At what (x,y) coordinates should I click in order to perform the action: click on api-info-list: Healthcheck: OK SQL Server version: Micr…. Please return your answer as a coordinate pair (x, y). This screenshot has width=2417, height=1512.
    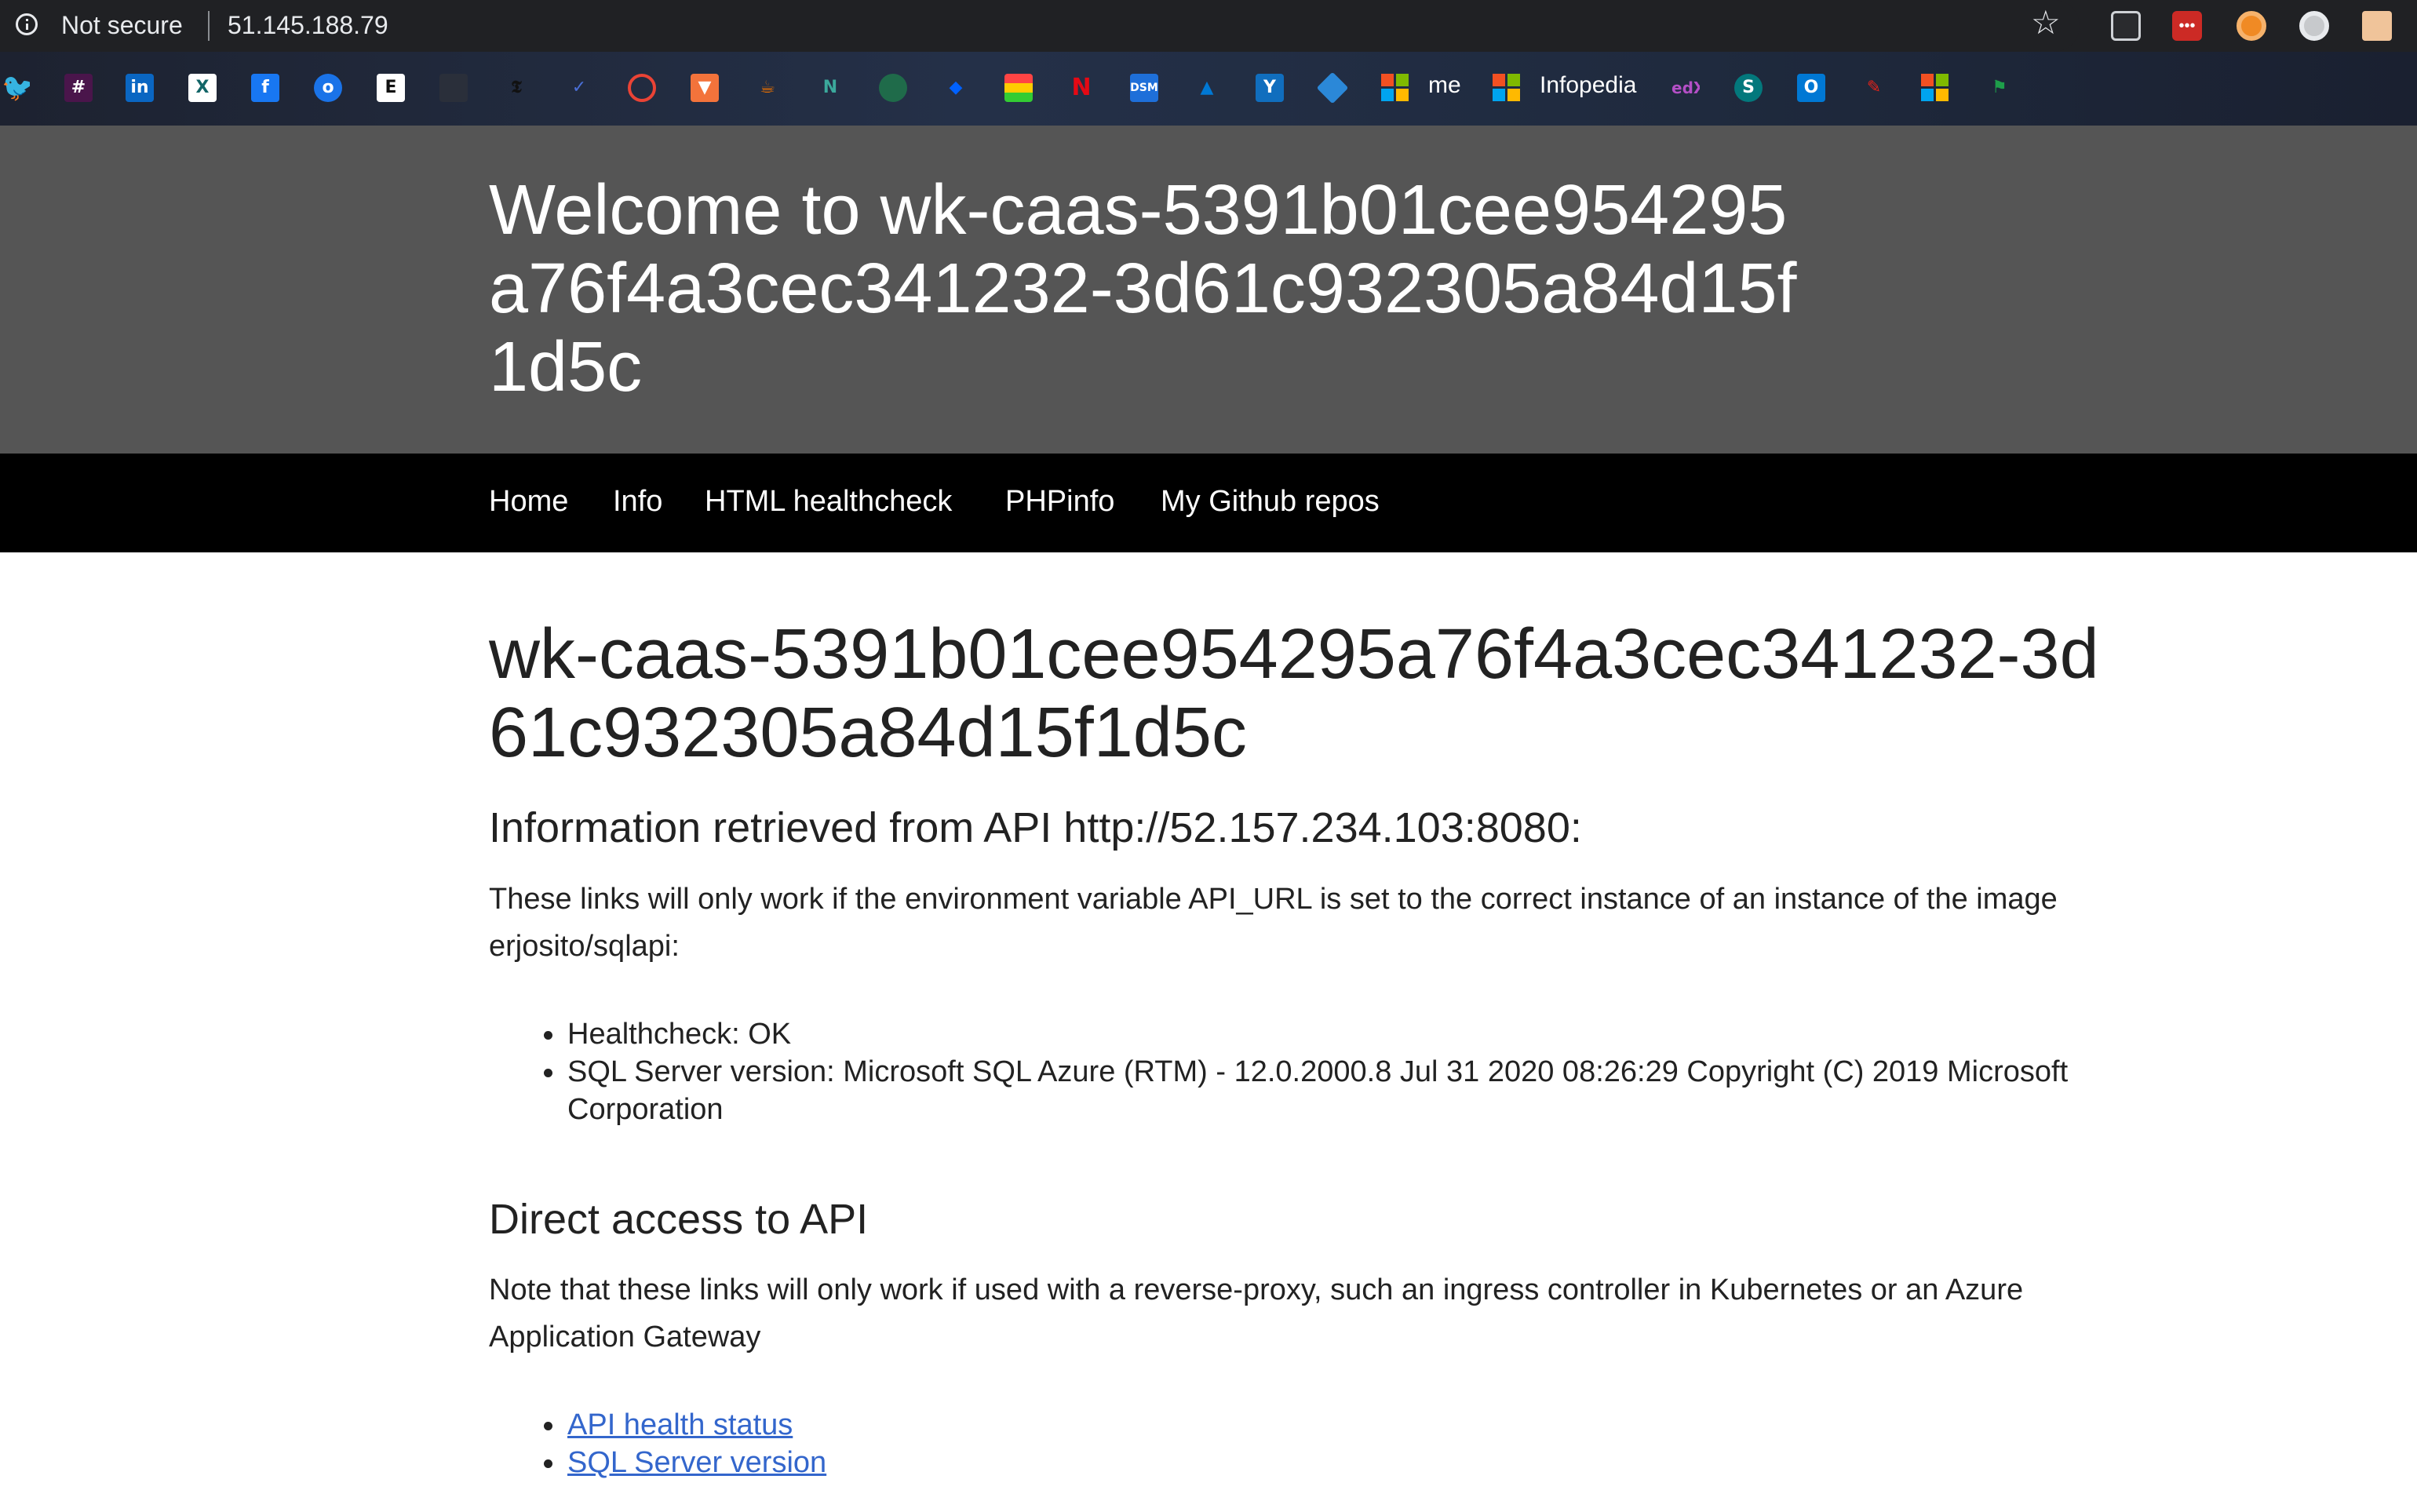
    Looking at the image, I should click on (1293, 1071).